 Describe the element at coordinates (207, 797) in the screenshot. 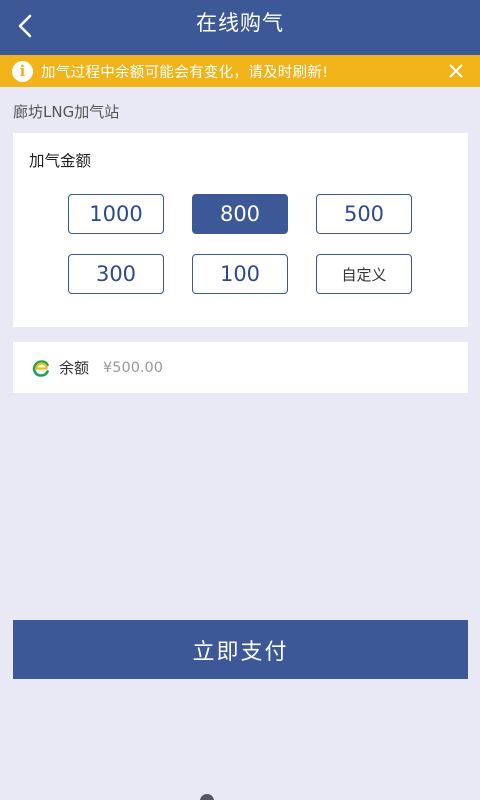

I see `bottom-partial-icon` at that location.